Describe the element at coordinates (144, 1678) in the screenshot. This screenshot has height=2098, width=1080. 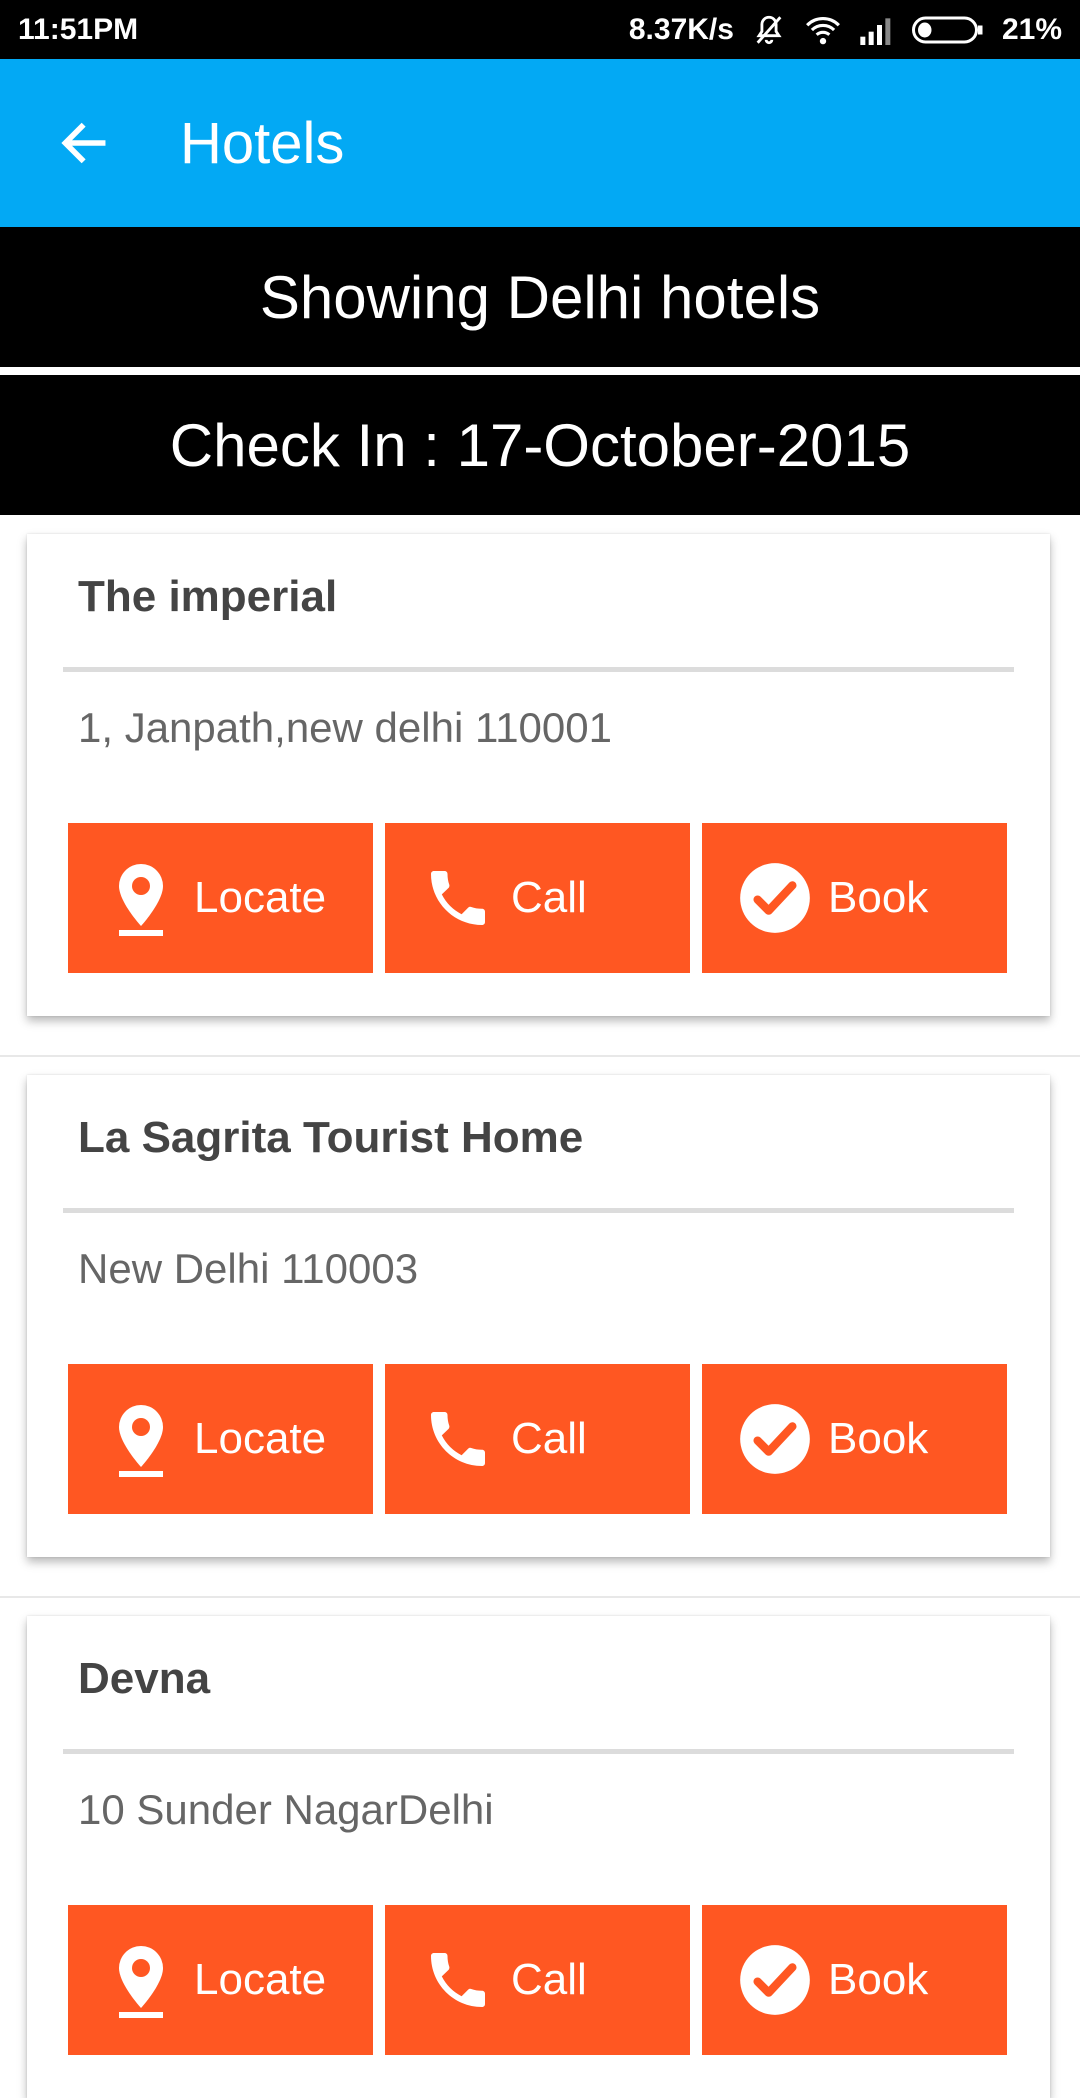
I see `hotel-name: Devna` at that location.